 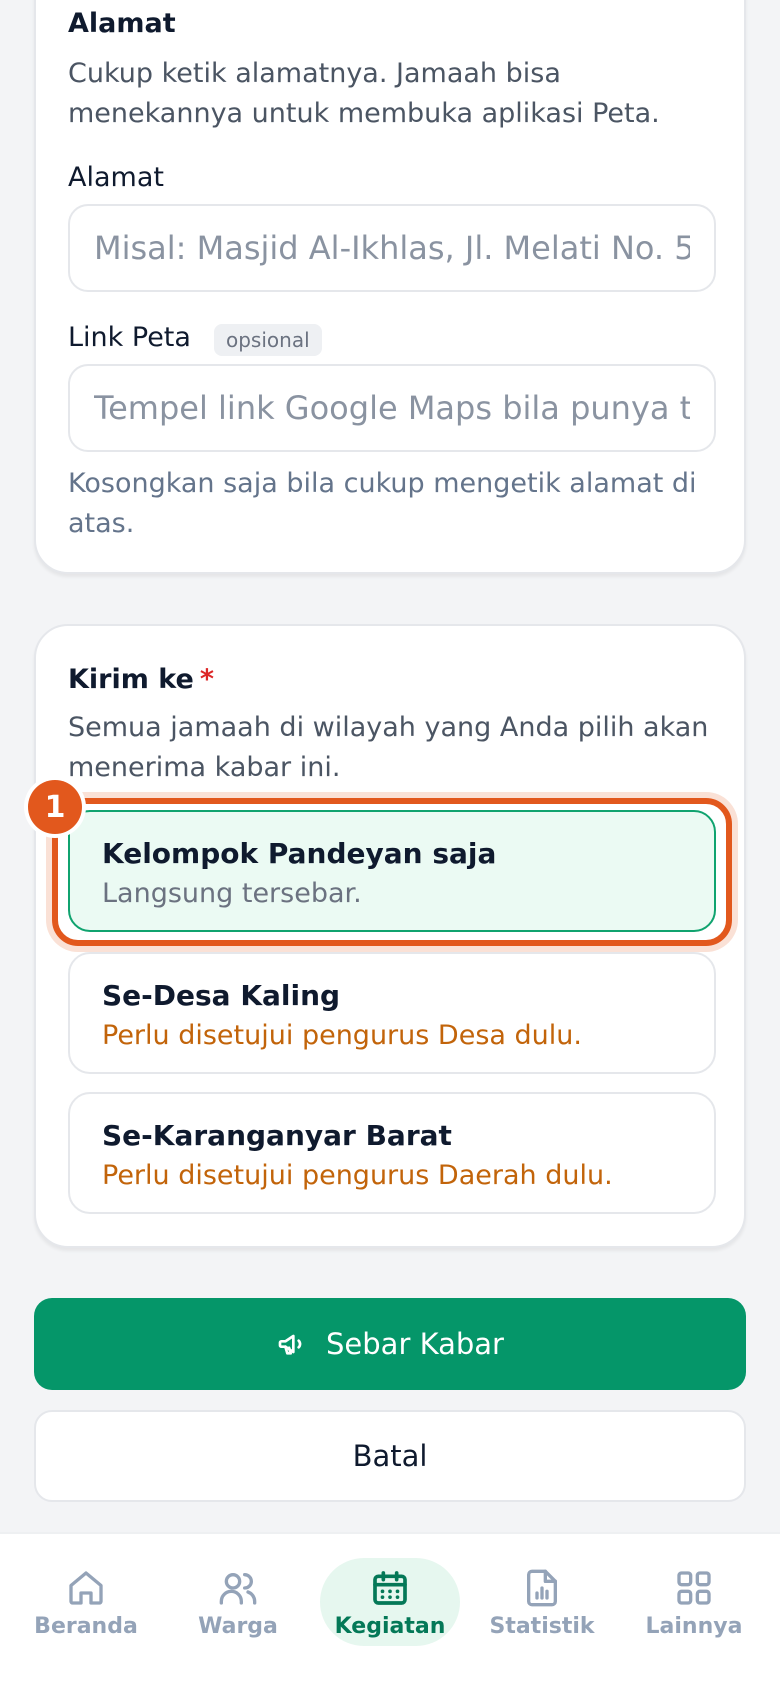 I want to click on send-to-title-text: Kirim ke, so click(x=131, y=679).